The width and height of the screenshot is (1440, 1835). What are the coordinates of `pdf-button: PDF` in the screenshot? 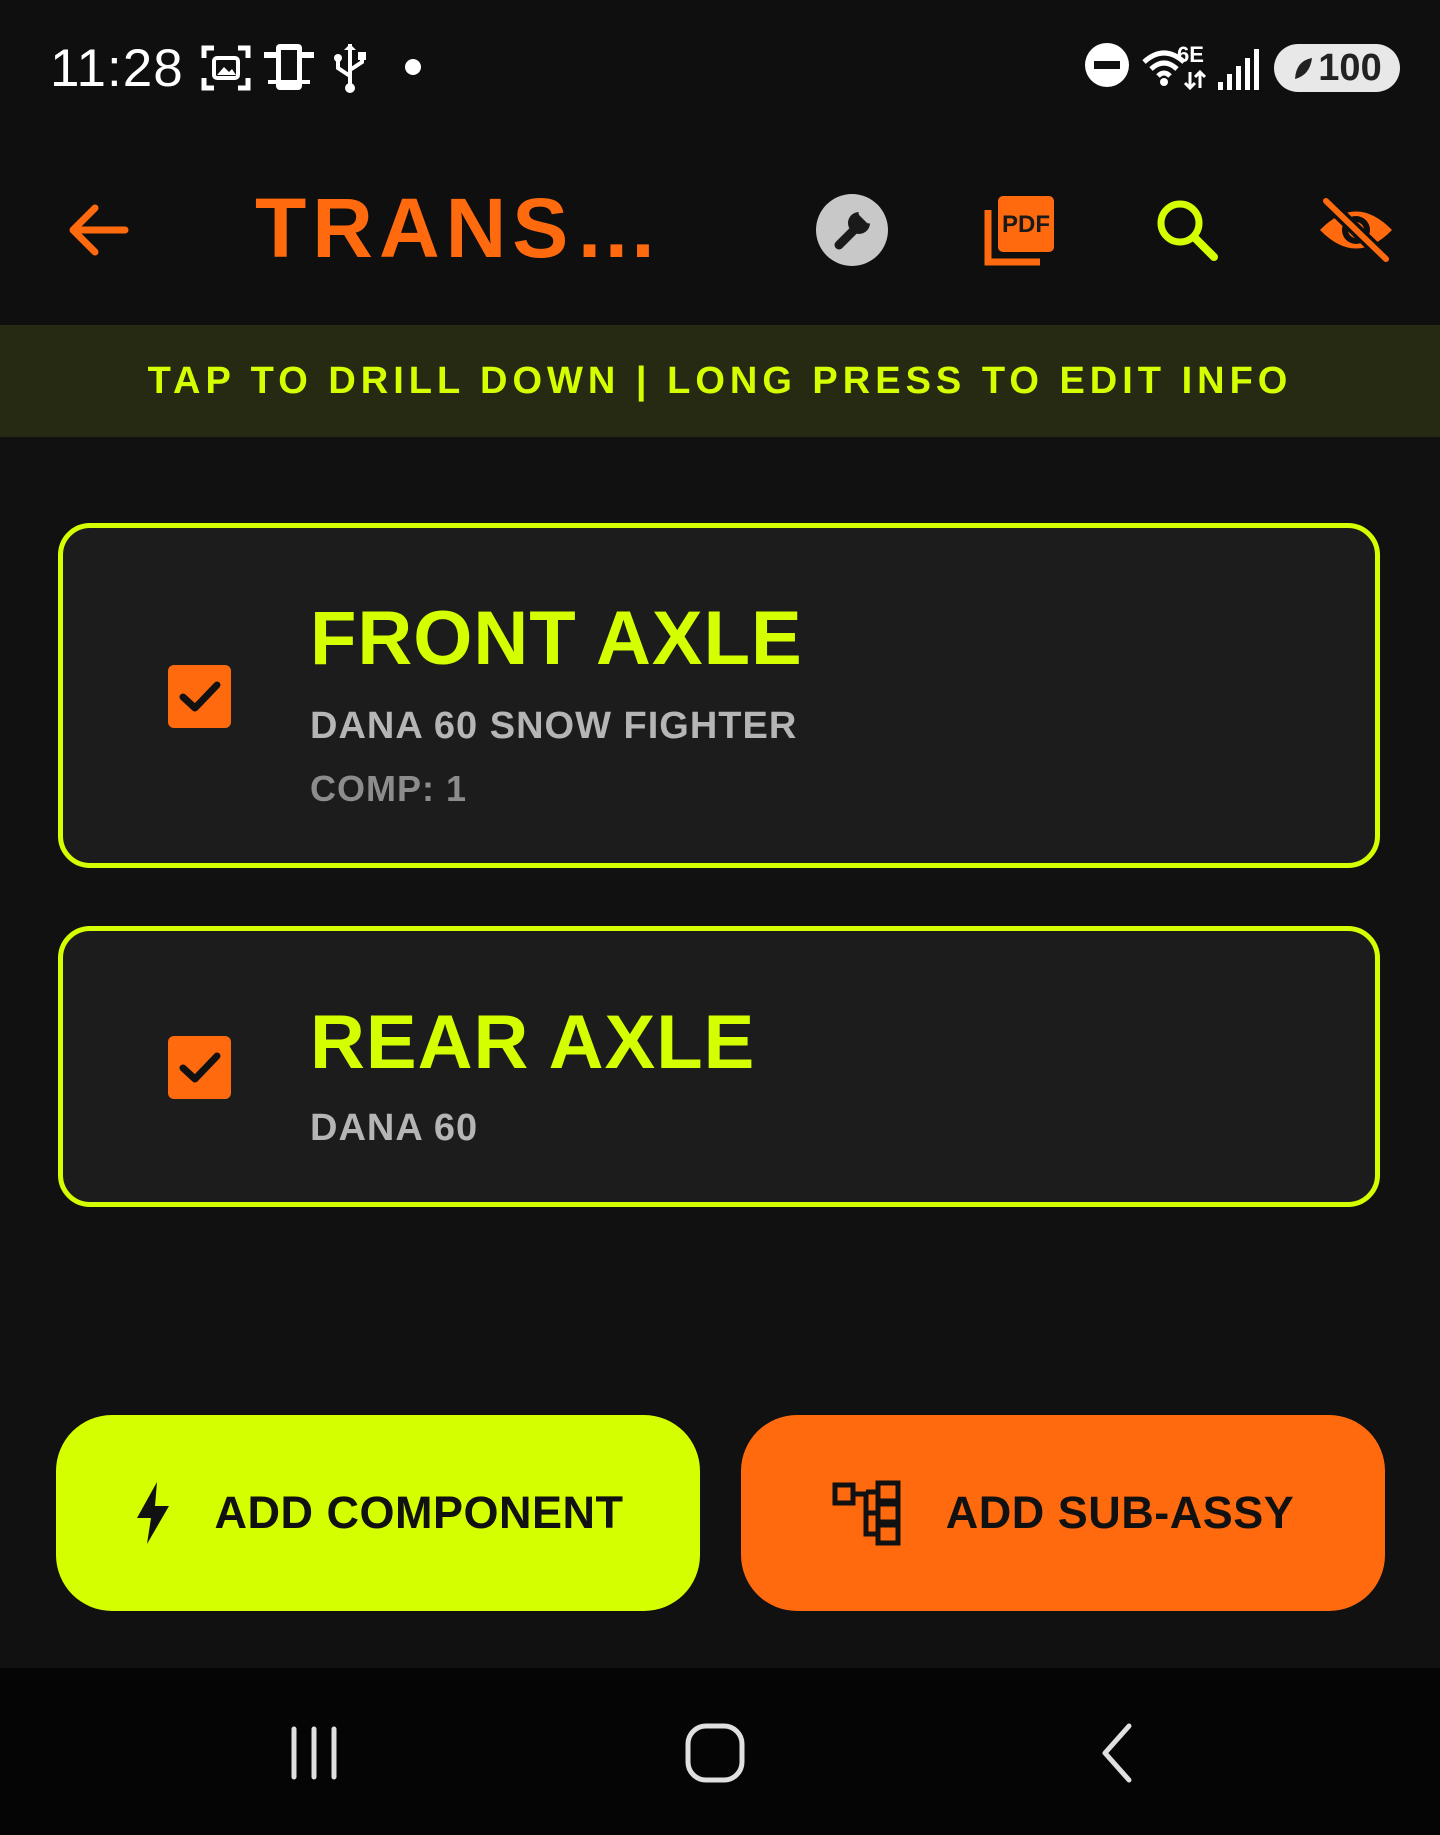 It's located at (1020, 230).